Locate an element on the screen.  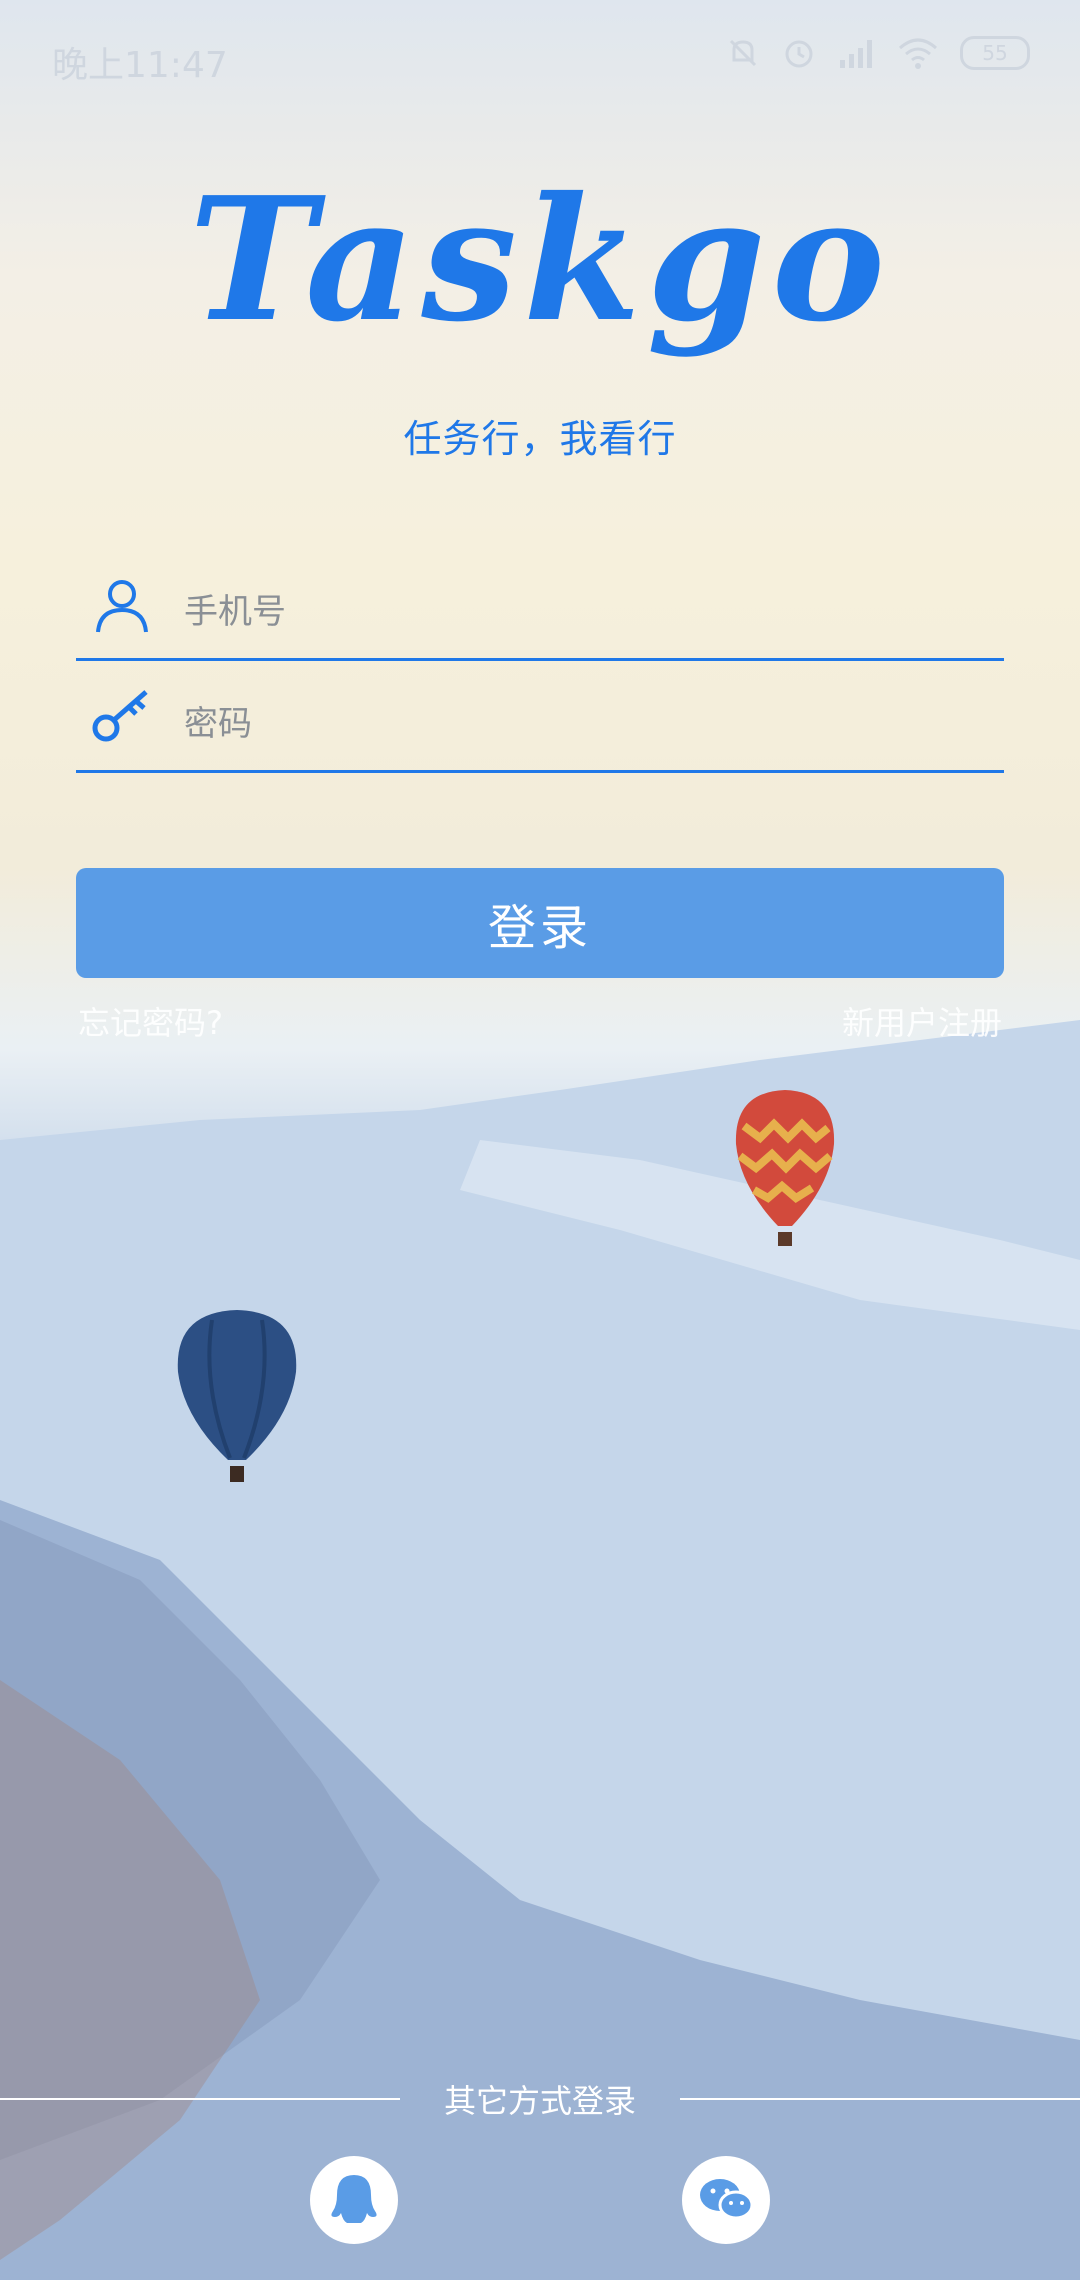
register-link: 新用户注册 is located at coordinates (922, 1021).